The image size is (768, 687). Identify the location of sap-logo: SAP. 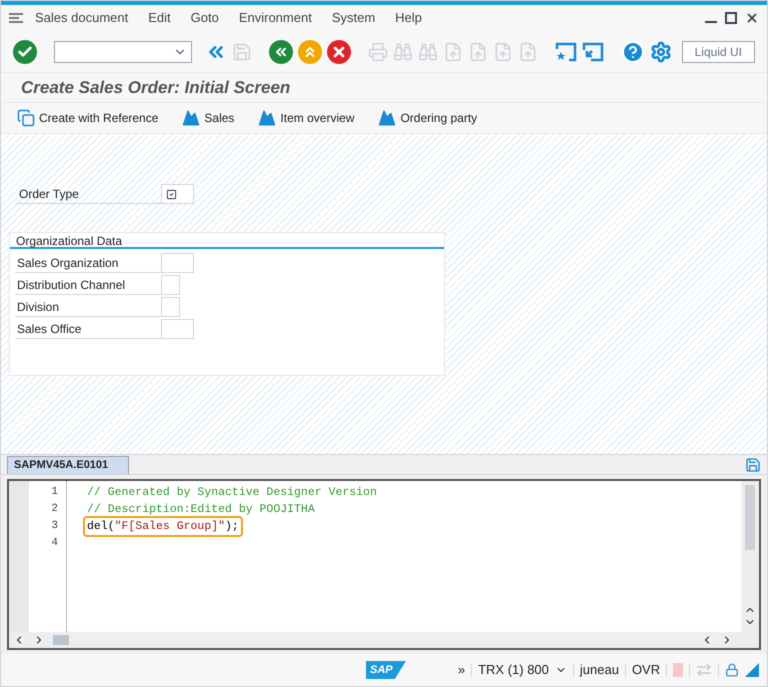
(386, 670).